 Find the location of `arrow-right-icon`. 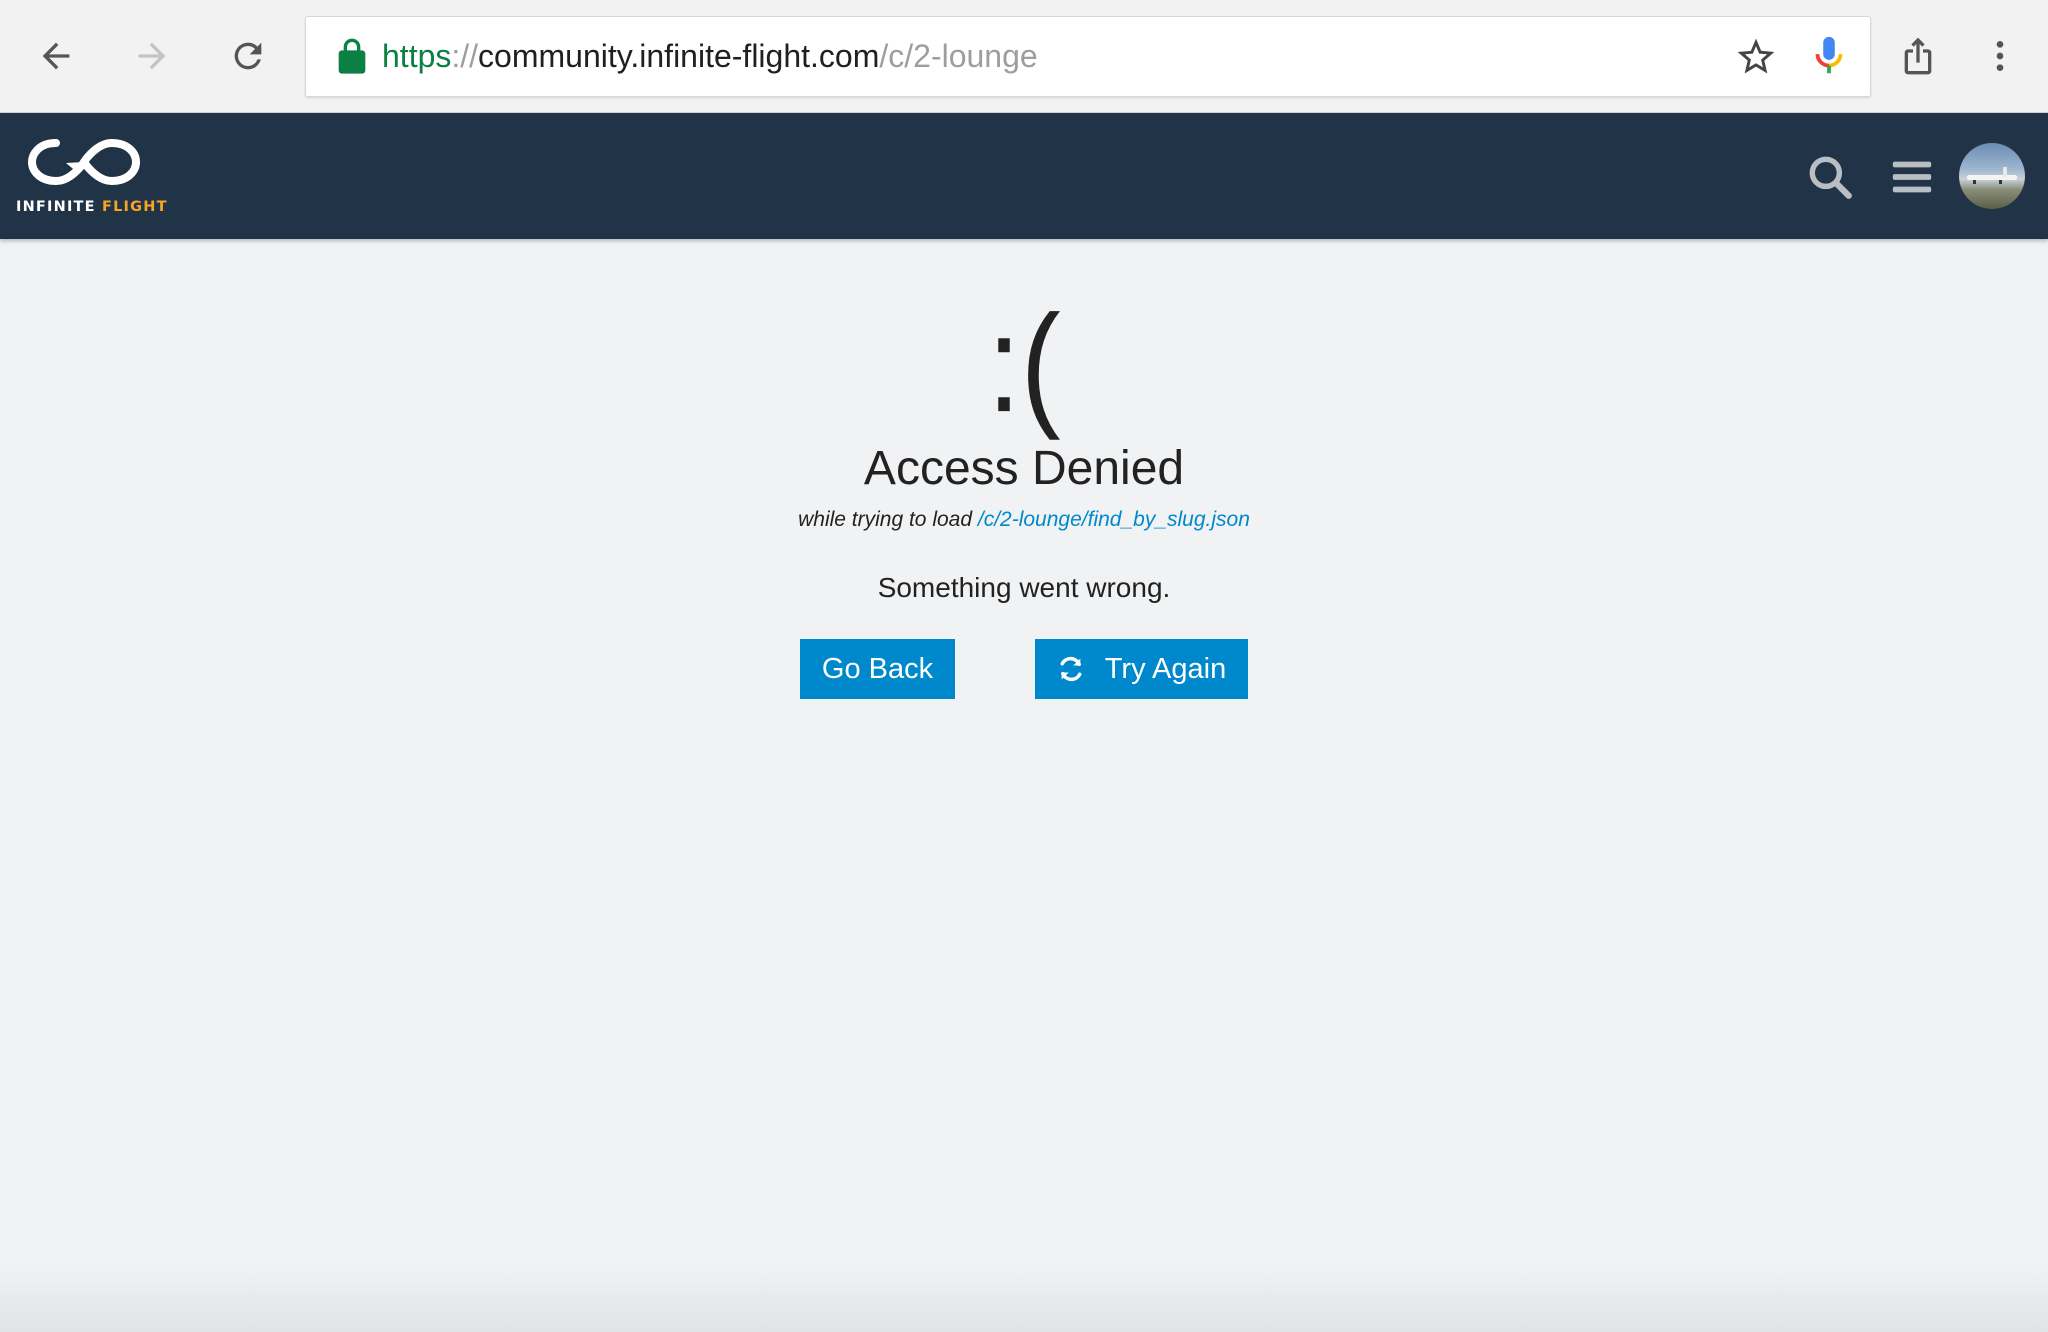

arrow-right-icon is located at coordinates (152, 56).